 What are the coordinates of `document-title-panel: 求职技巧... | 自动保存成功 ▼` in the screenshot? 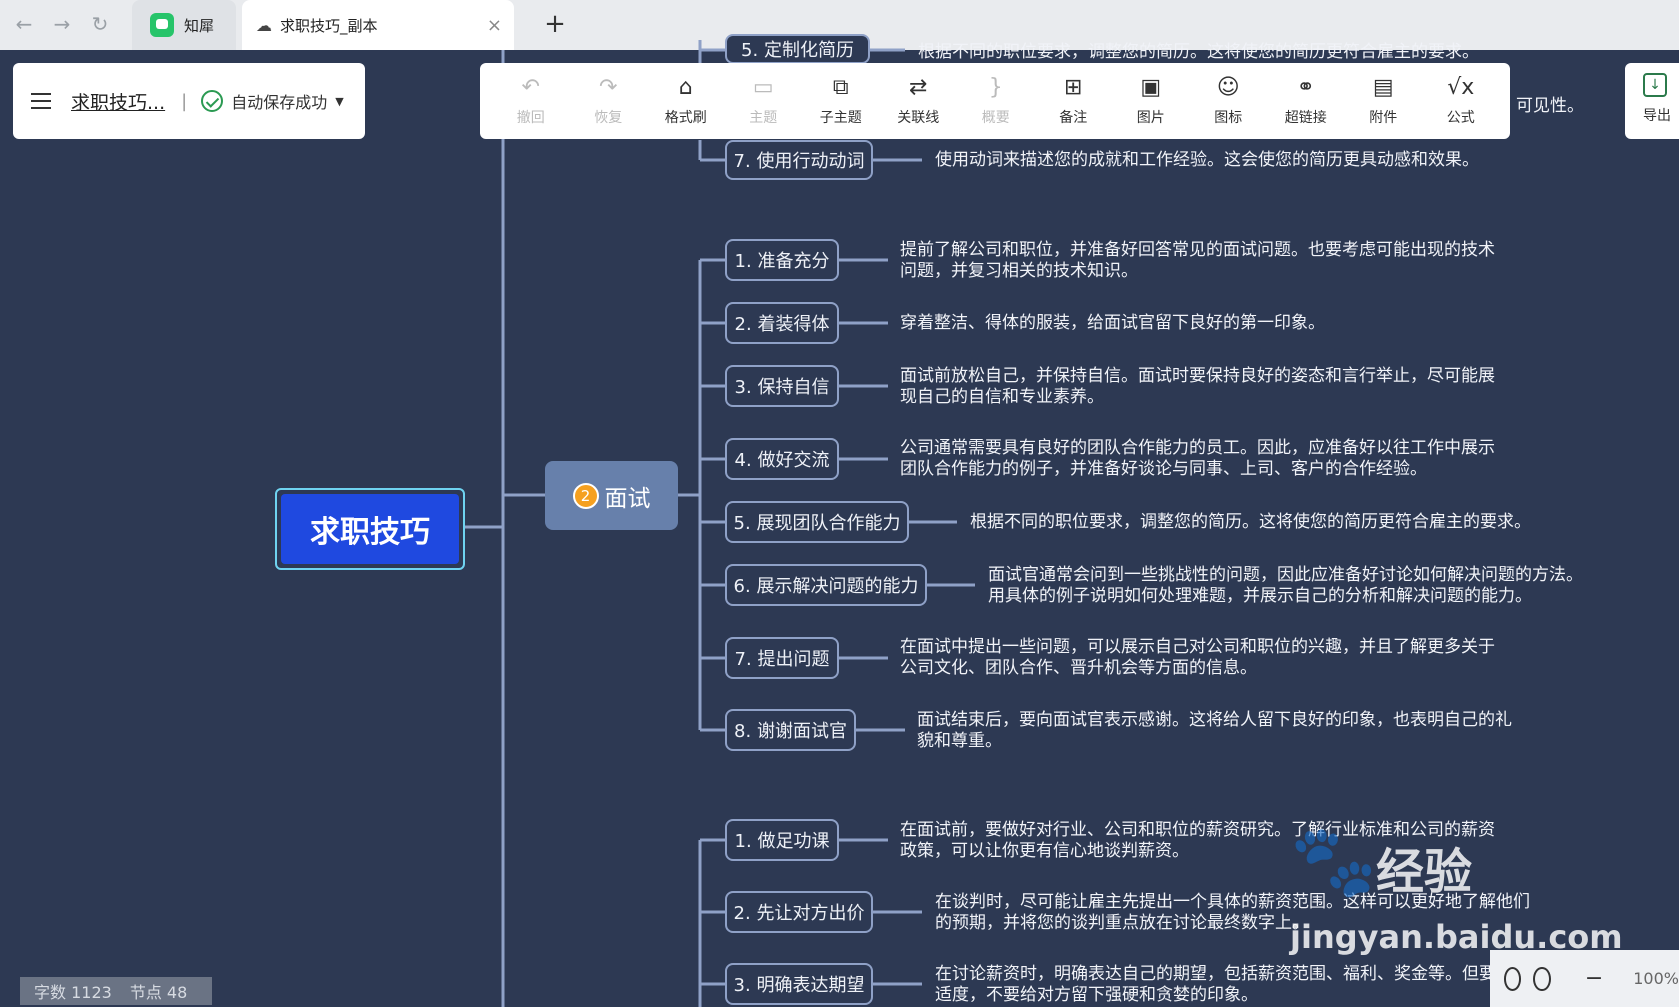 It's located at (189, 101).